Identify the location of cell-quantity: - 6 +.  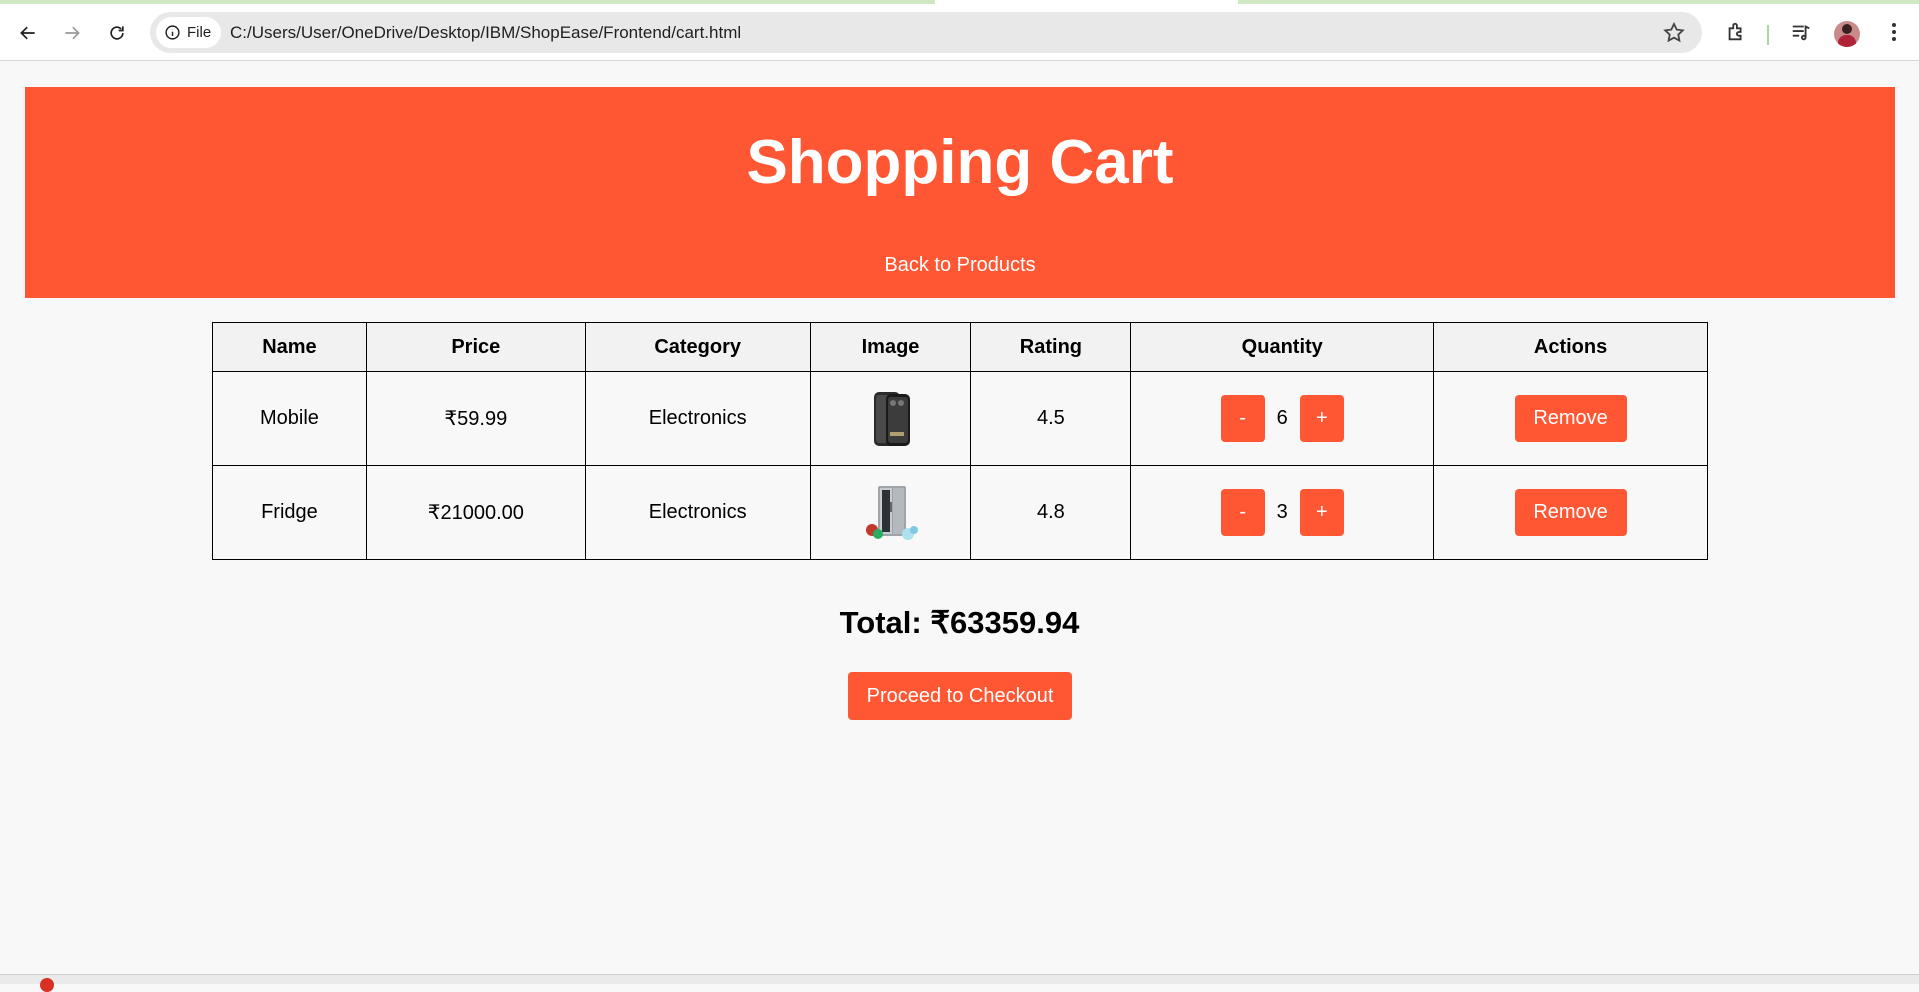
(1282, 418).